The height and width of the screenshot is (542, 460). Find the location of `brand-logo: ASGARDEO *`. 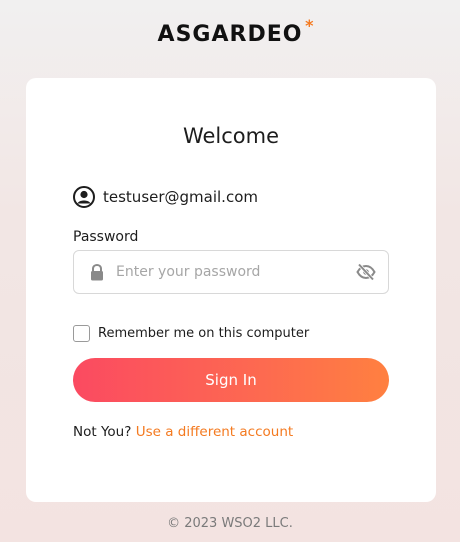

brand-logo: ASGARDEO * is located at coordinates (230, 31).